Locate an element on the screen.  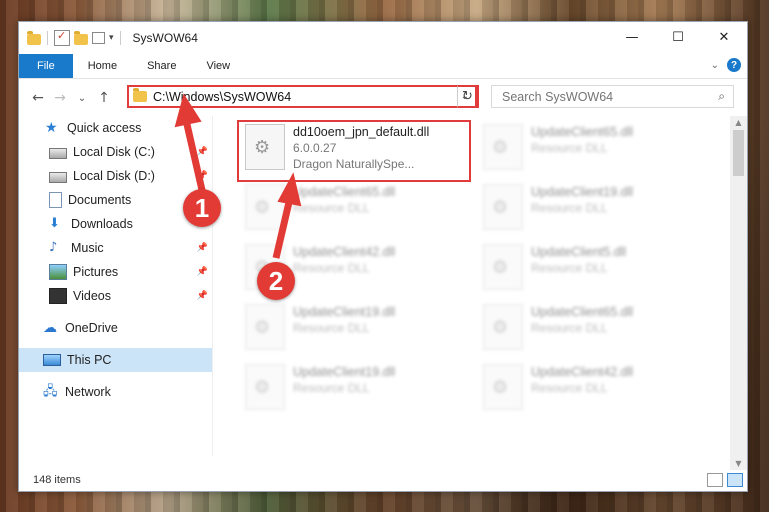
step-2-badge: 2 is located at coordinates (276, 281).